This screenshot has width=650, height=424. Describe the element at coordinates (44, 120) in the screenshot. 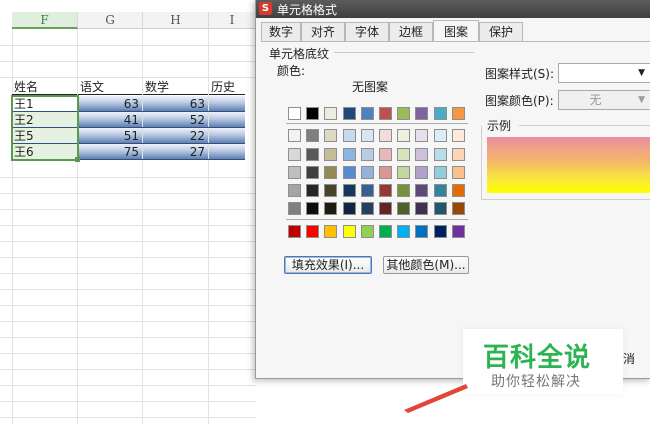

I see `table-cell-name: 王2` at that location.